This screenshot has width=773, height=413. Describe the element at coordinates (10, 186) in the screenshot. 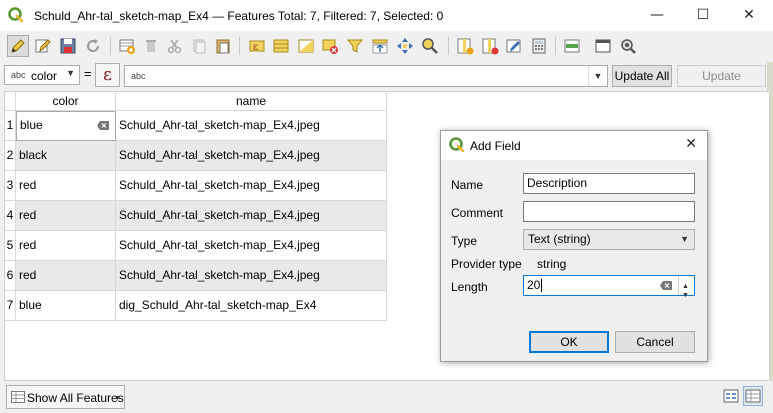

I see `row-header: 3` at that location.